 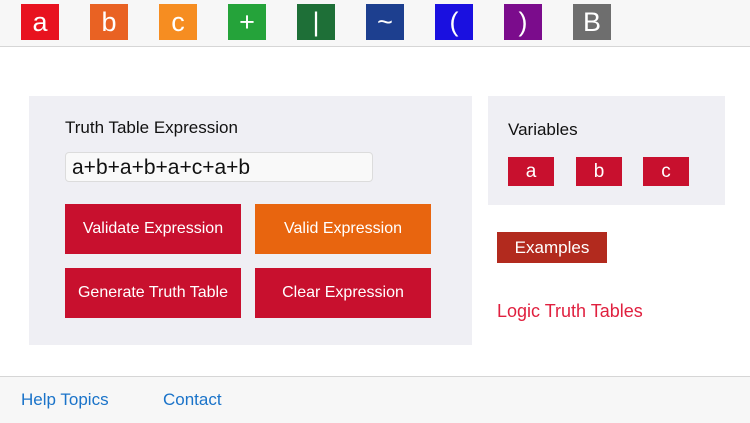 I want to click on key-close-paren: ), so click(x=523, y=22).